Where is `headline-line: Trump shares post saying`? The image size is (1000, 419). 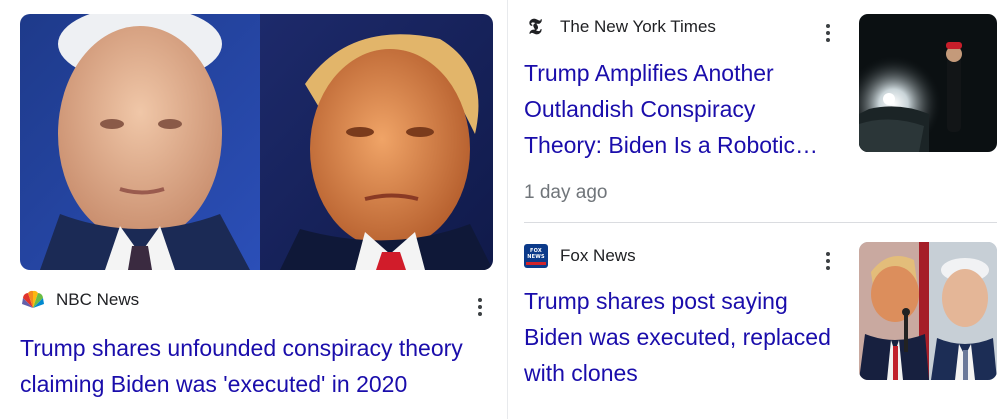 headline-line: Trump shares post saying is located at coordinates (656, 301).